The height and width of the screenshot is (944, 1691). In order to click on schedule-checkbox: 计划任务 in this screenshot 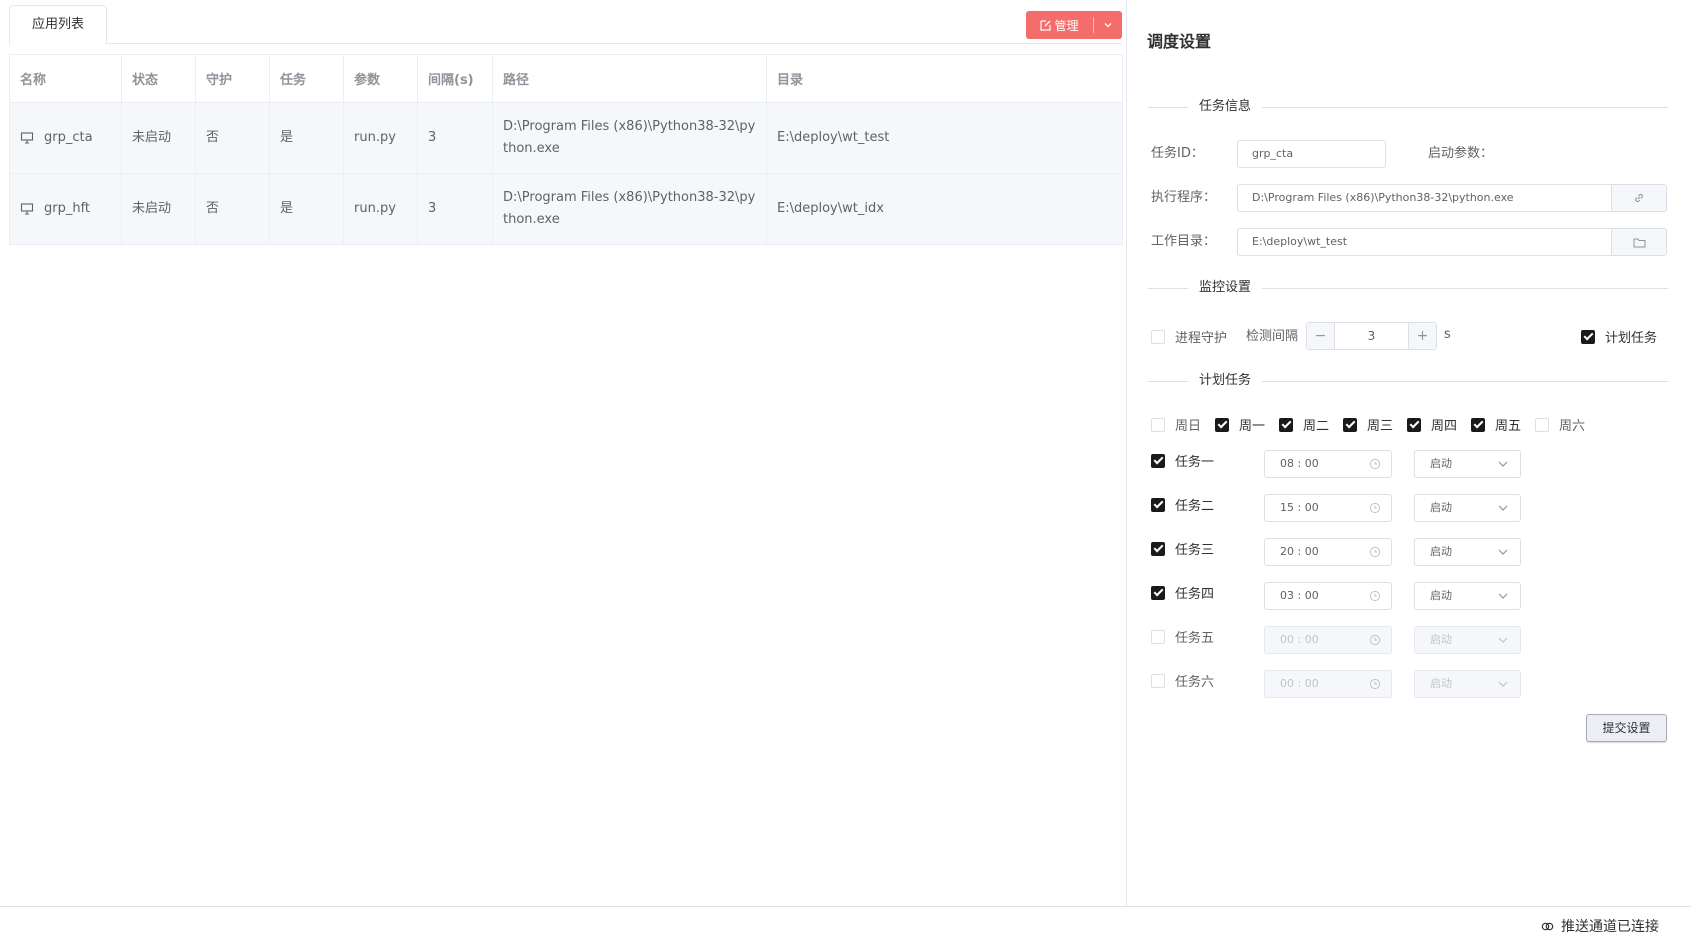, I will do `click(1619, 336)`.